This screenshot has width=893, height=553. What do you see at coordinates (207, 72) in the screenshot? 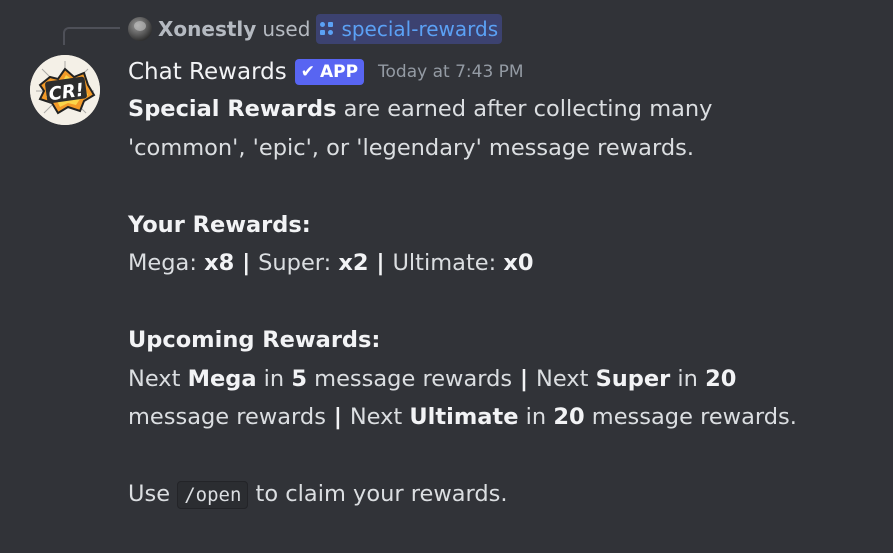
I see `bot-username: Chat Rewards` at bounding box center [207, 72].